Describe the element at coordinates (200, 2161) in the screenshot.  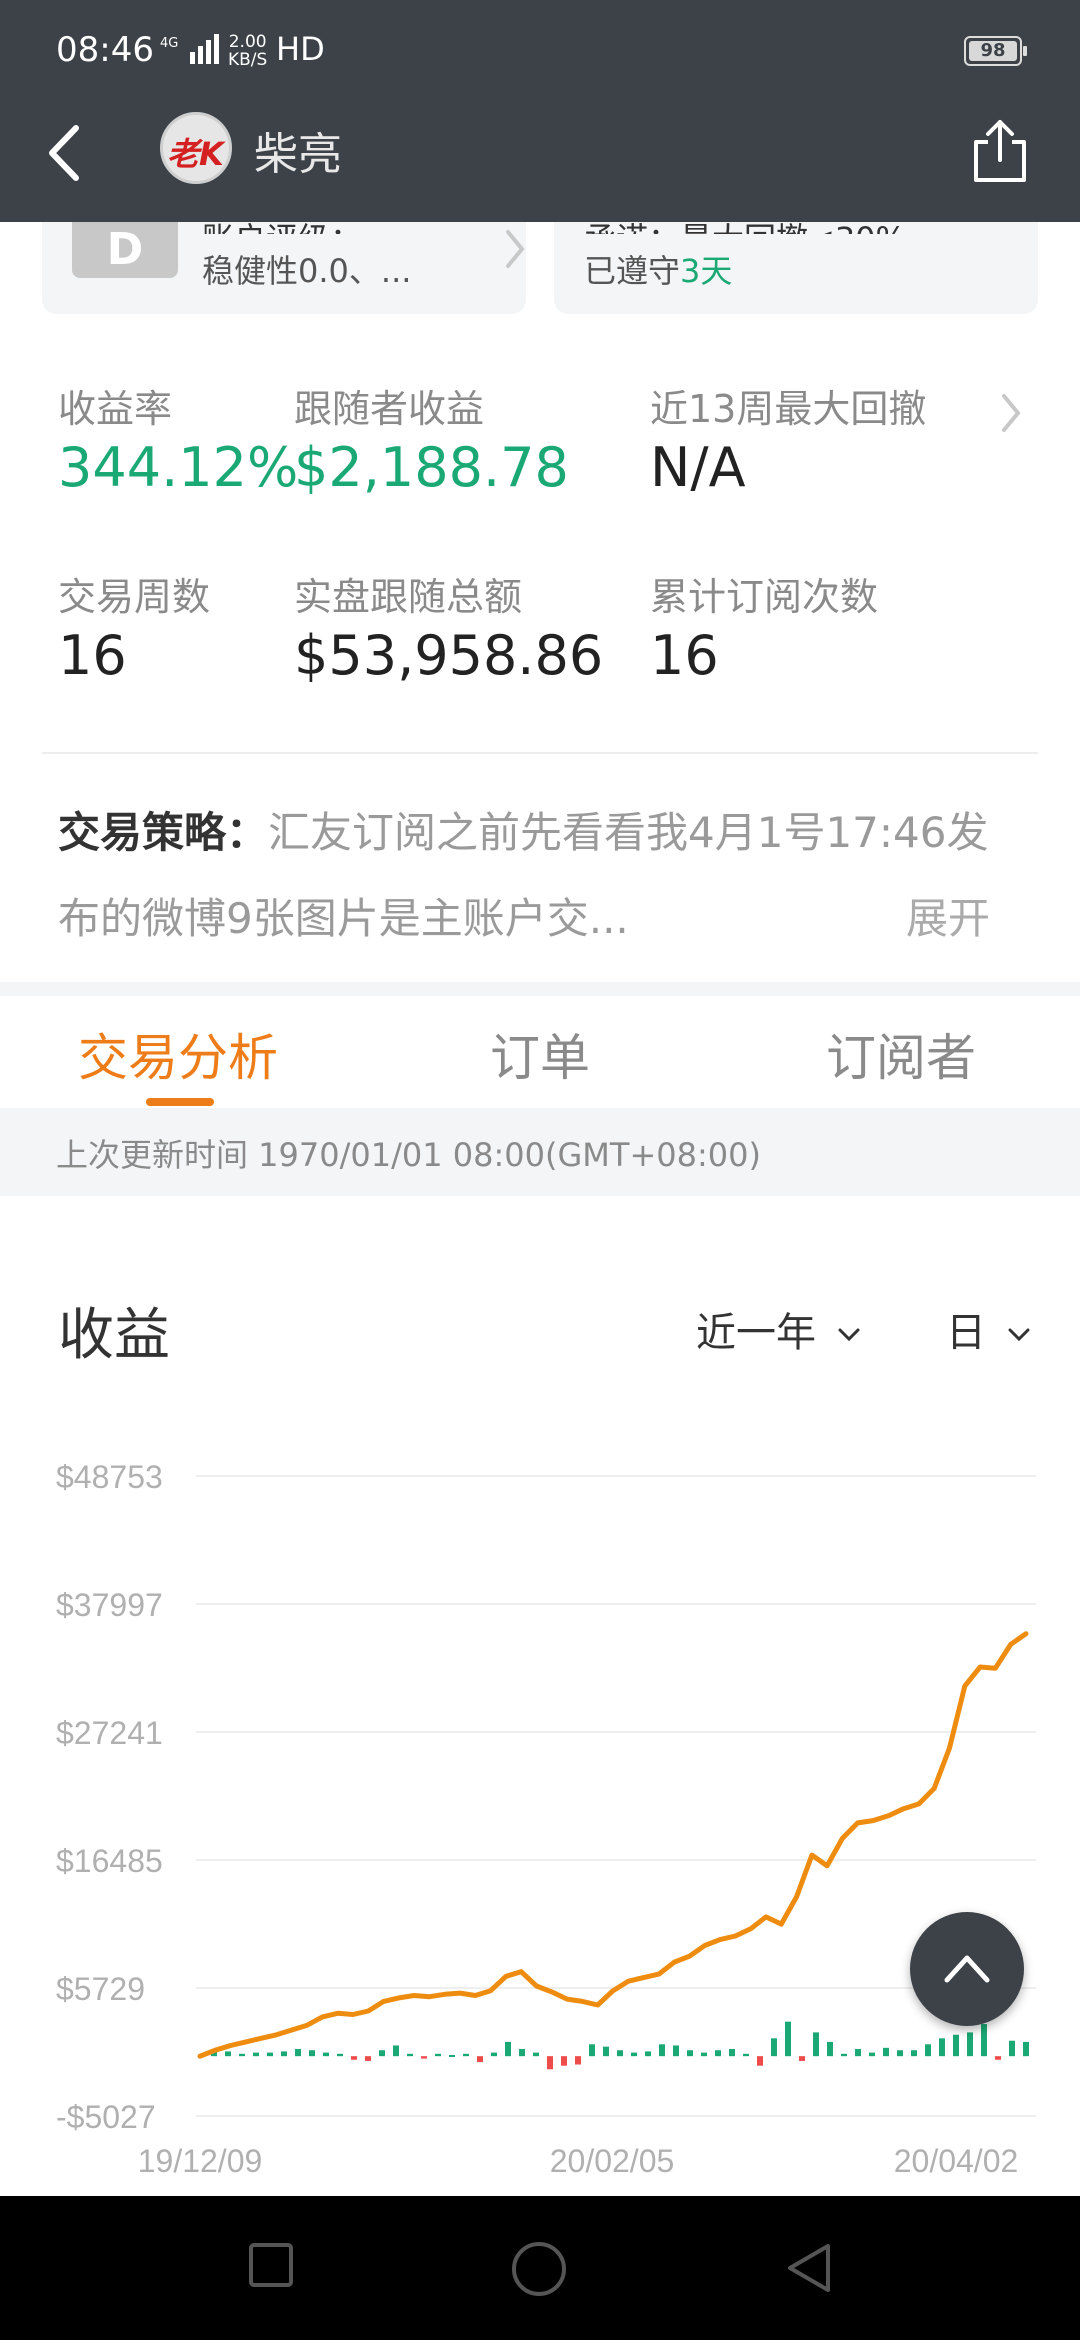
I see `x-tick-label: 19/12/09` at that location.